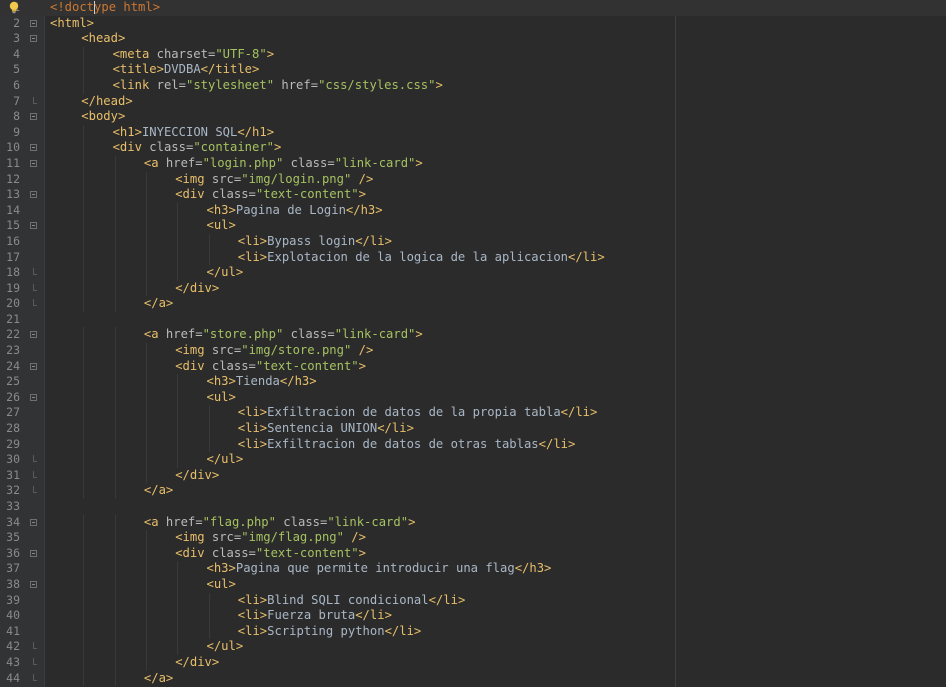 The height and width of the screenshot is (687, 946). I want to click on code-line: 40 <li>Fuerza bruta</li>, so click(473, 616).